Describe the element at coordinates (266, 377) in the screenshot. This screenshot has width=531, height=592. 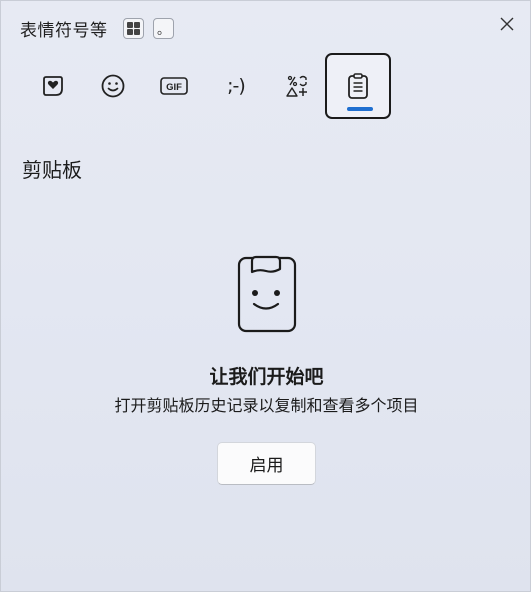
I see `empty-state-heading: 让我们开始吧` at that location.